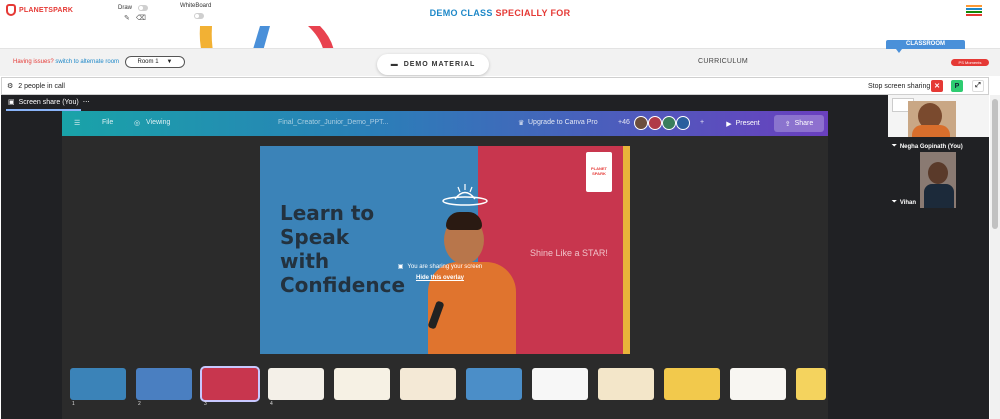 Image resolution: width=1000 pixels, height=419 pixels. What do you see at coordinates (464, 221) in the screenshot?
I see `child-figure-hair` at bounding box center [464, 221].